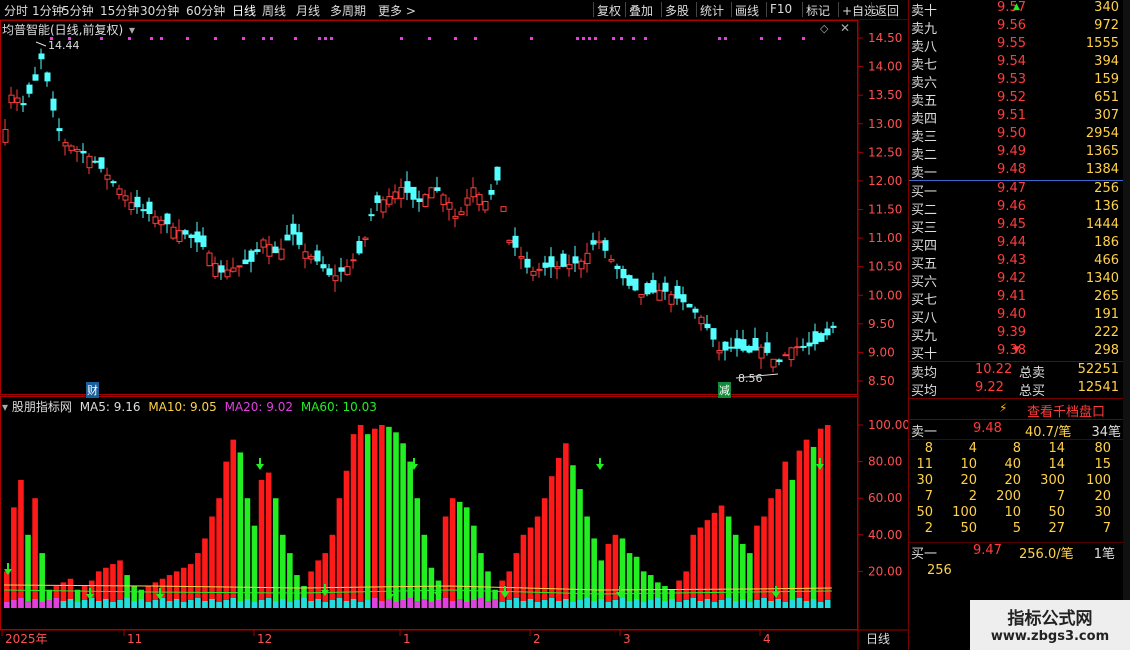 The width and height of the screenshot is (1130, 650). Describe the element at coordinates (1003, 408) in the screenshot. I see `lightning-icon: ⚡` at that location.